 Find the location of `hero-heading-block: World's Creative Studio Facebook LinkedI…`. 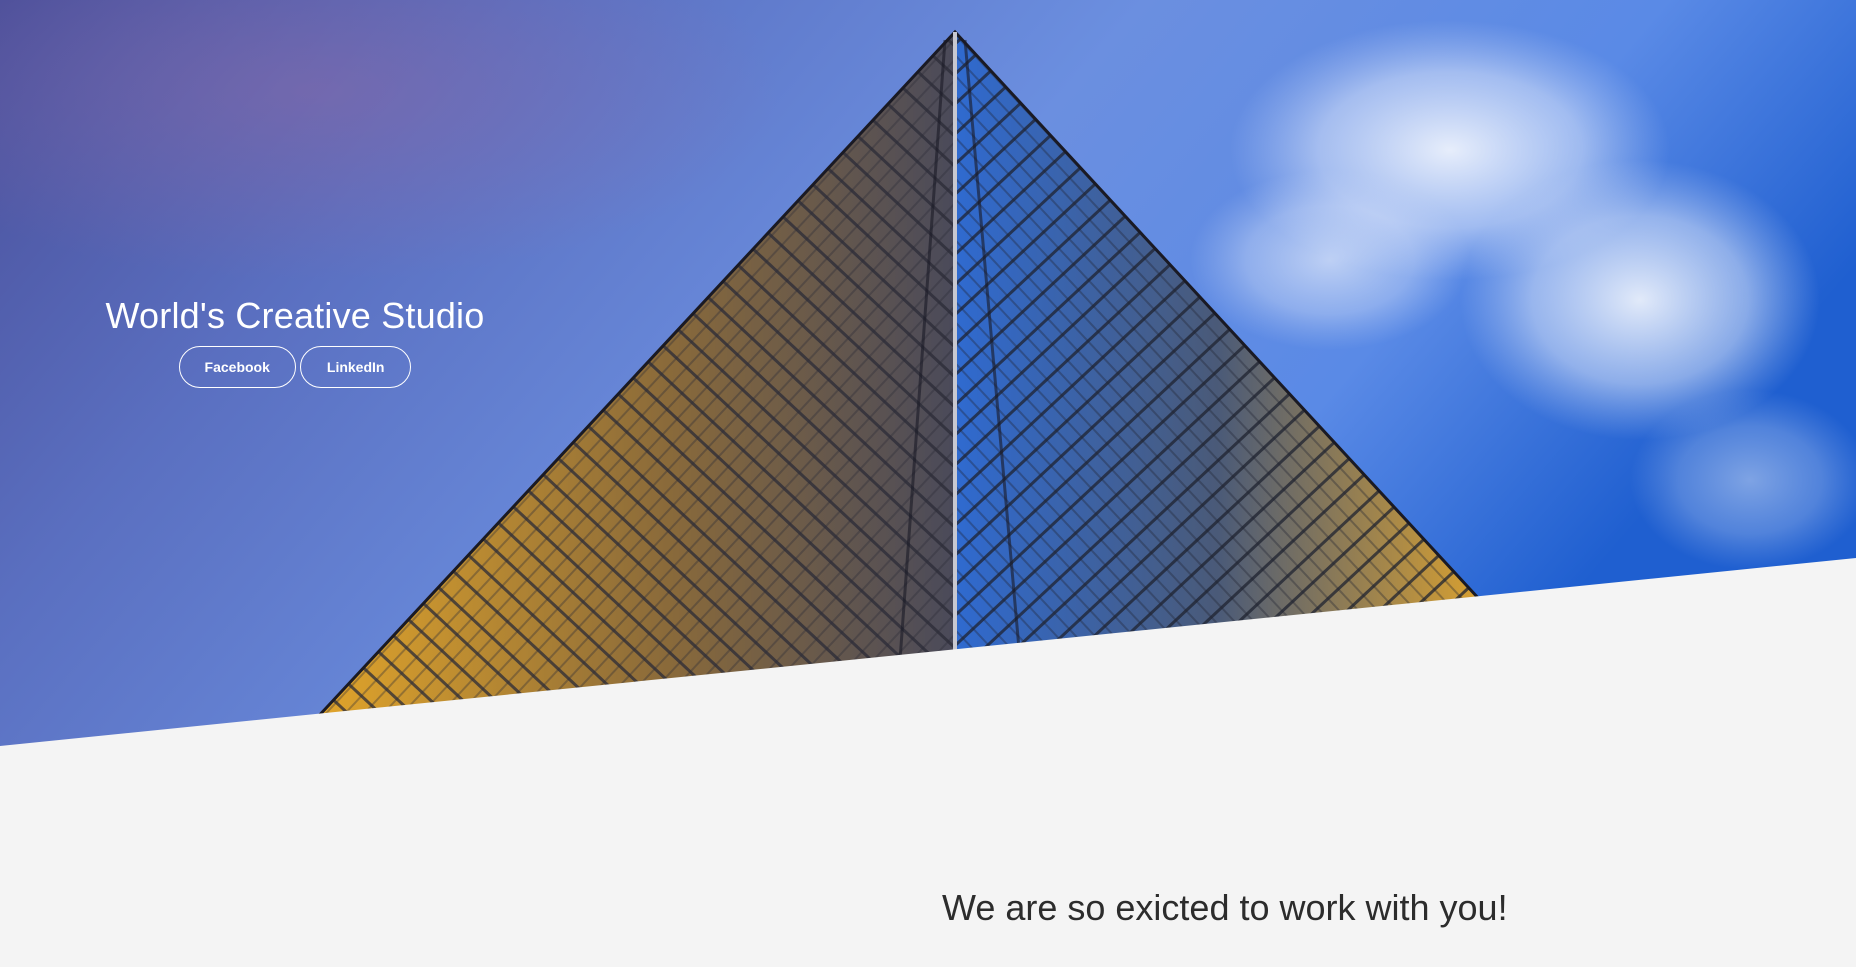

hero-heading-block: World's Creative Studio Facebook LinkedI… is located at coordinates (295, 342).